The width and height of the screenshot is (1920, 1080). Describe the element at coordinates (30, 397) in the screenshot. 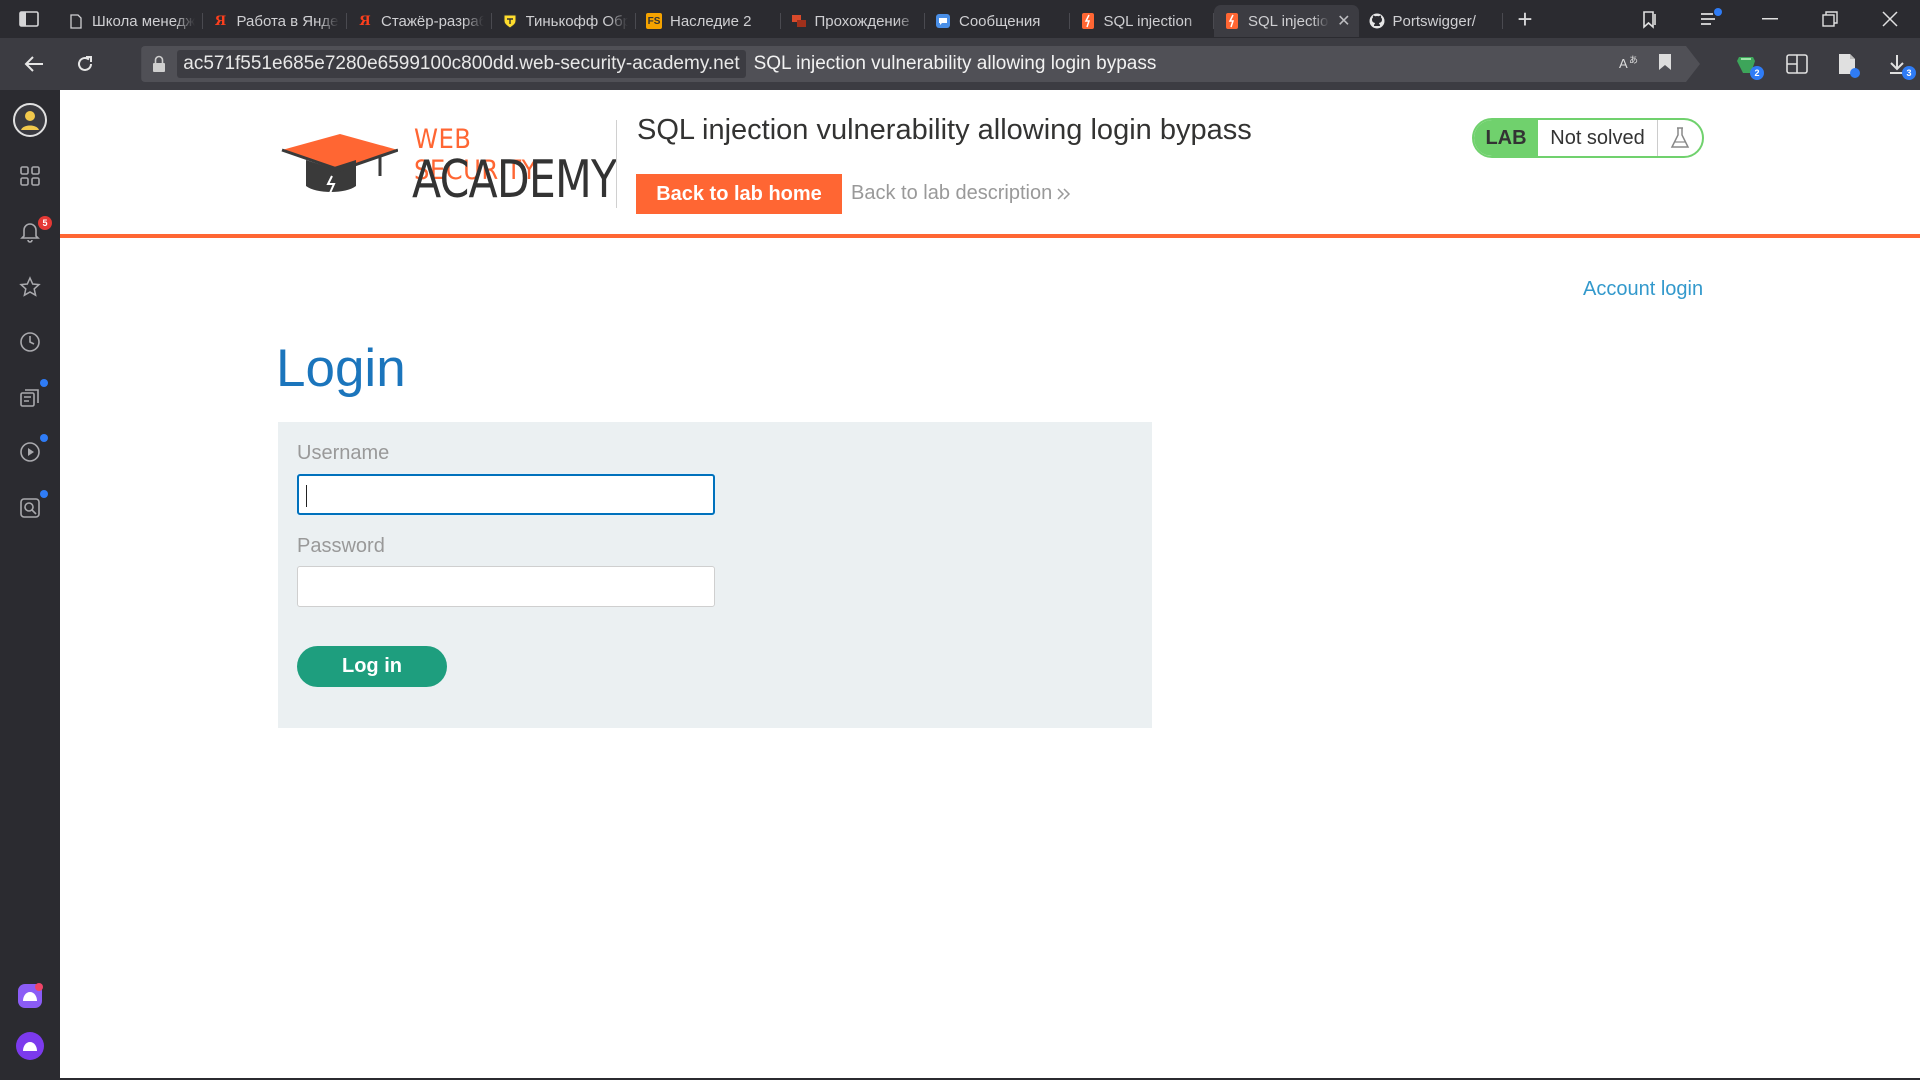

I see `collections-sidebar-icon` at that location.